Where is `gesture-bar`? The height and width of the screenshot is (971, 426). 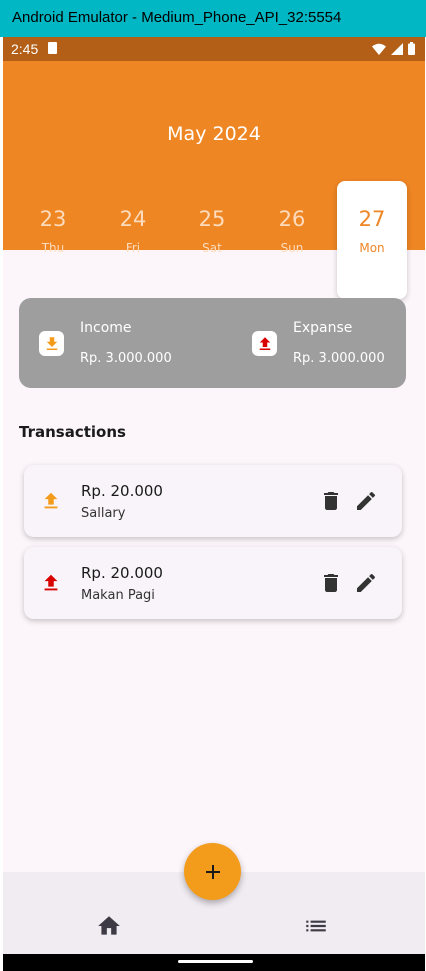 gesture-bar is located at coordinates (214, 962).